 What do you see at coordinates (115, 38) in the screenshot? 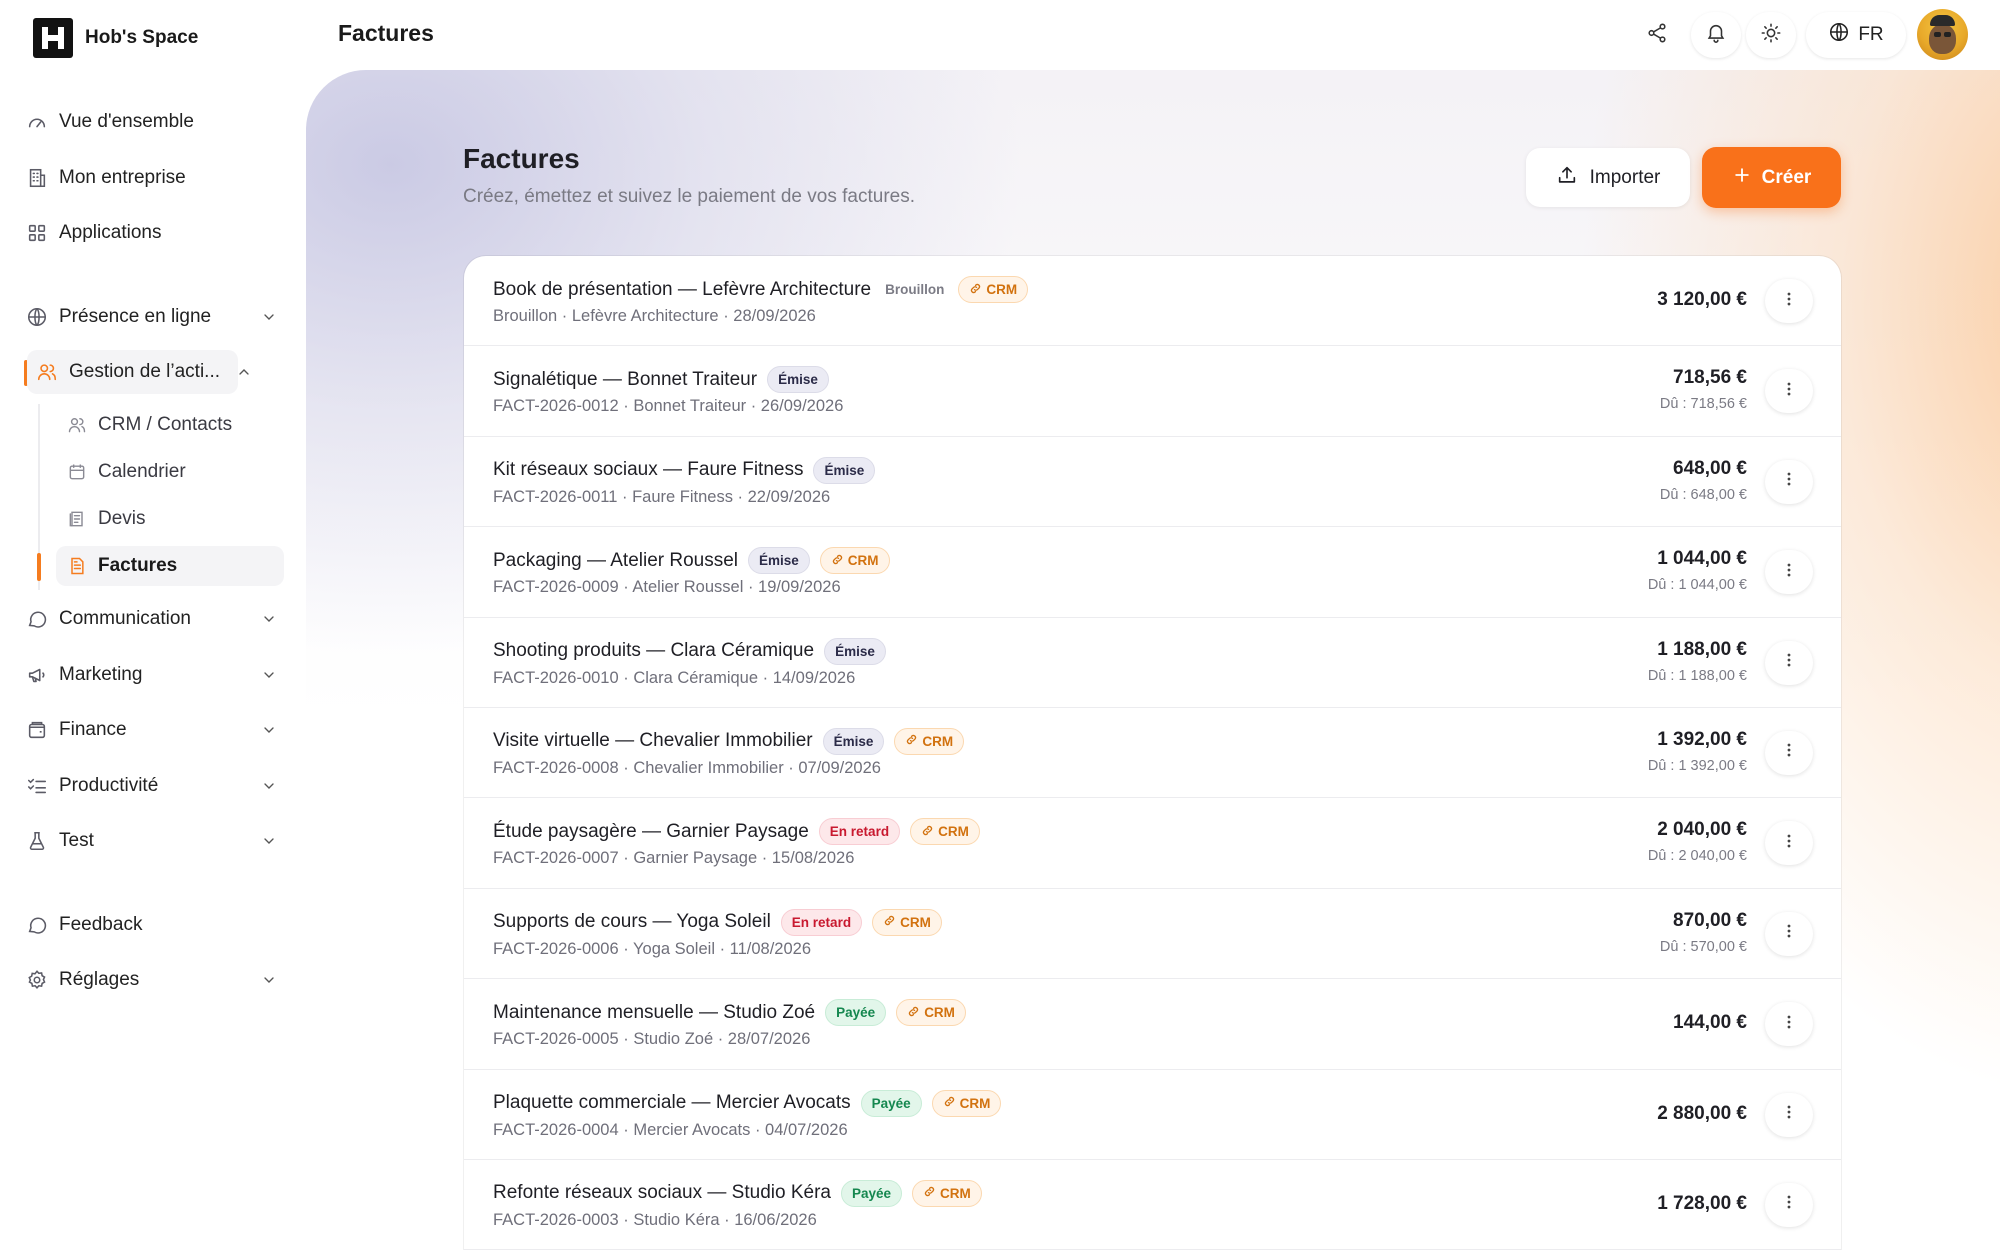
I see `brand: Hob's Space` at bounding box center [115, 38].